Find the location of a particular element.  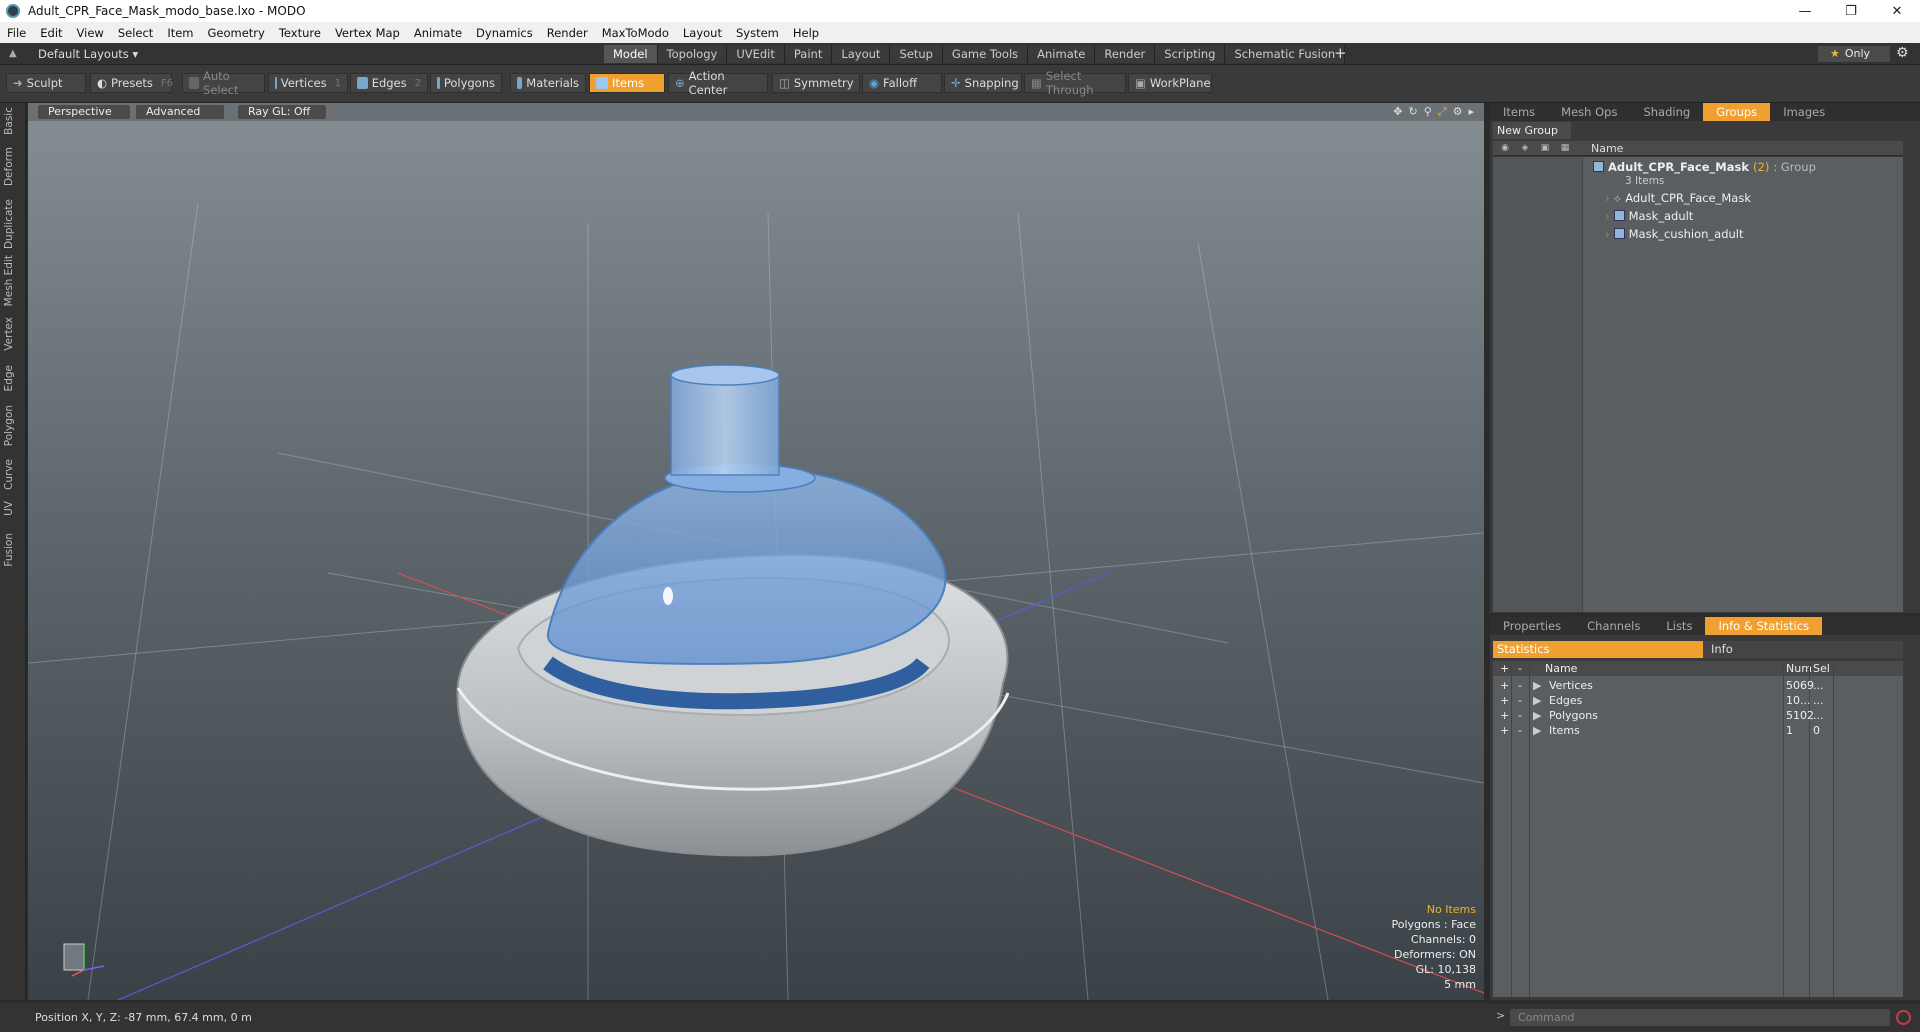

tab-model: Model is located at coordinates (631, 54).